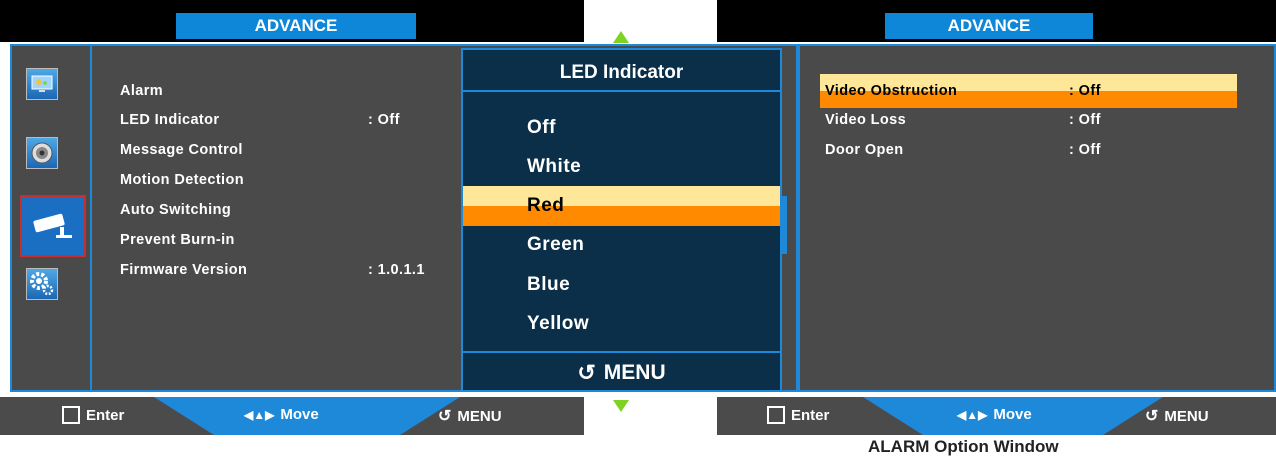  What do you see at coordinates (42, 84) in the screenshot?
I see `picture-icon` at bounding box center [42, 84].